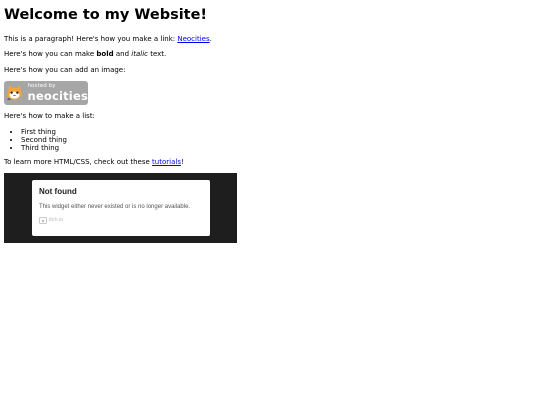 The height and width of the screenshot is (405, 540). Describe the element at coordinates (278, 140) in the screenshot. I see `list-item: Second thing` at that location.